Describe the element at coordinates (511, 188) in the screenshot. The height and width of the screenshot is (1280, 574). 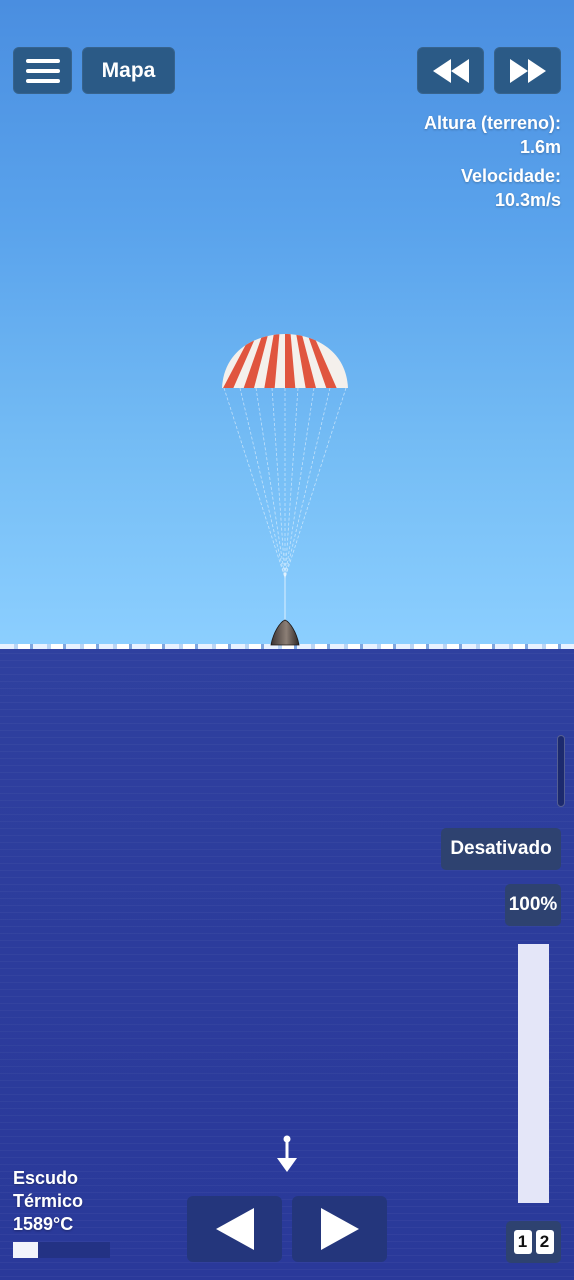
I see `velocity-readout: Velocidade: 10.3m/s` at that location.